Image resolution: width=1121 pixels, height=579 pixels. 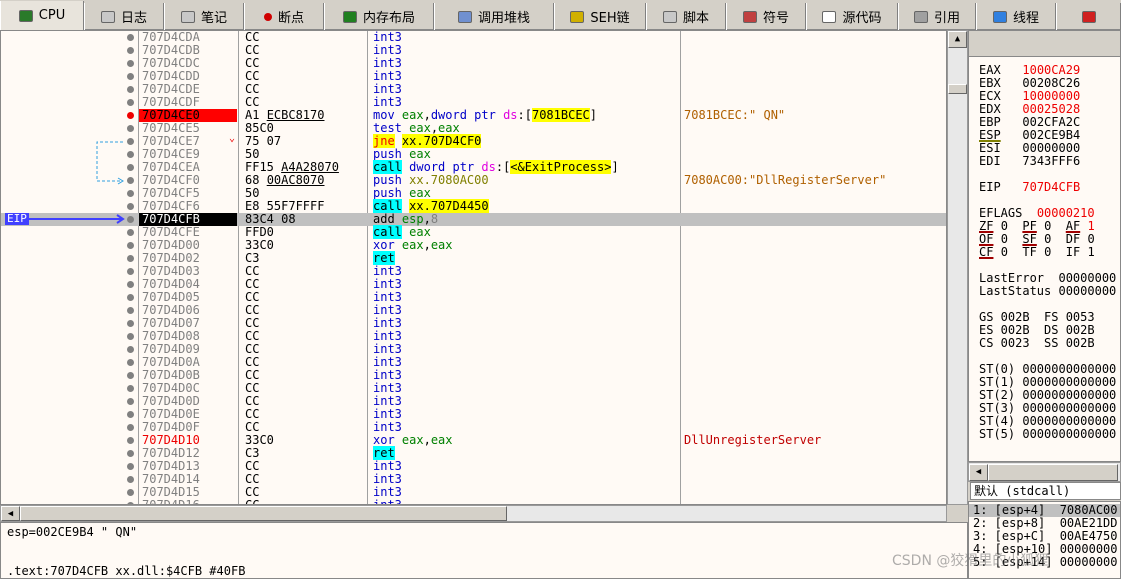 What do you see at coordinates (1051, 148) in the screenshot?
I see `register-value: 00000000` at bounding box center [1051, 148].